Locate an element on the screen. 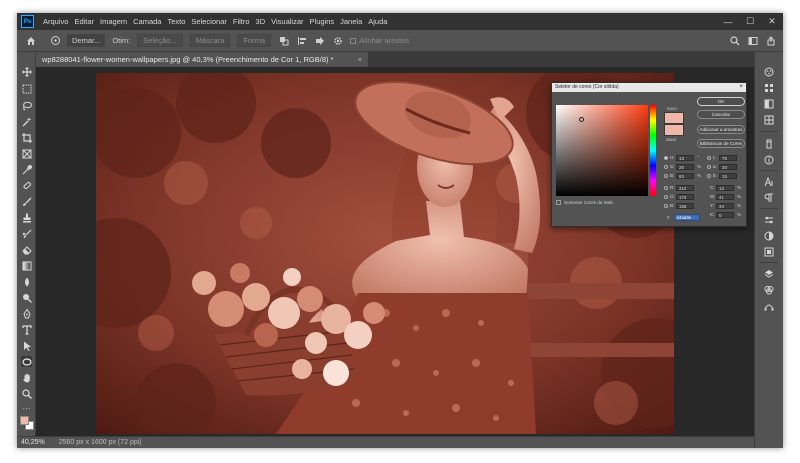 The width and height of the screenshot is (800, 463). gradient-tool-icon is located at coordinates (26, 265).